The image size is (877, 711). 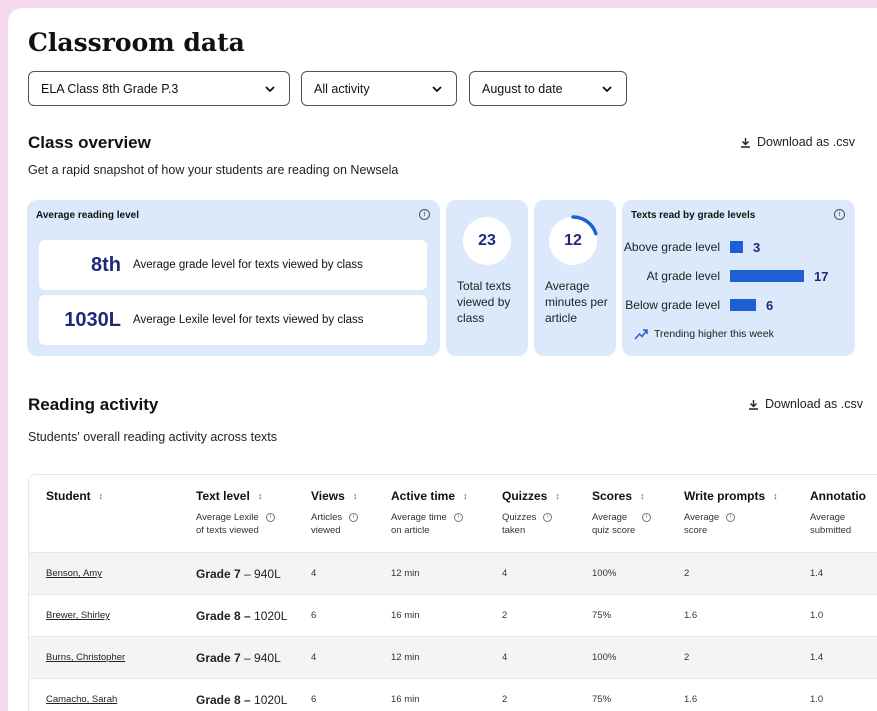 I want to click on write-cell: 1.6, so click(x=691, y=615).